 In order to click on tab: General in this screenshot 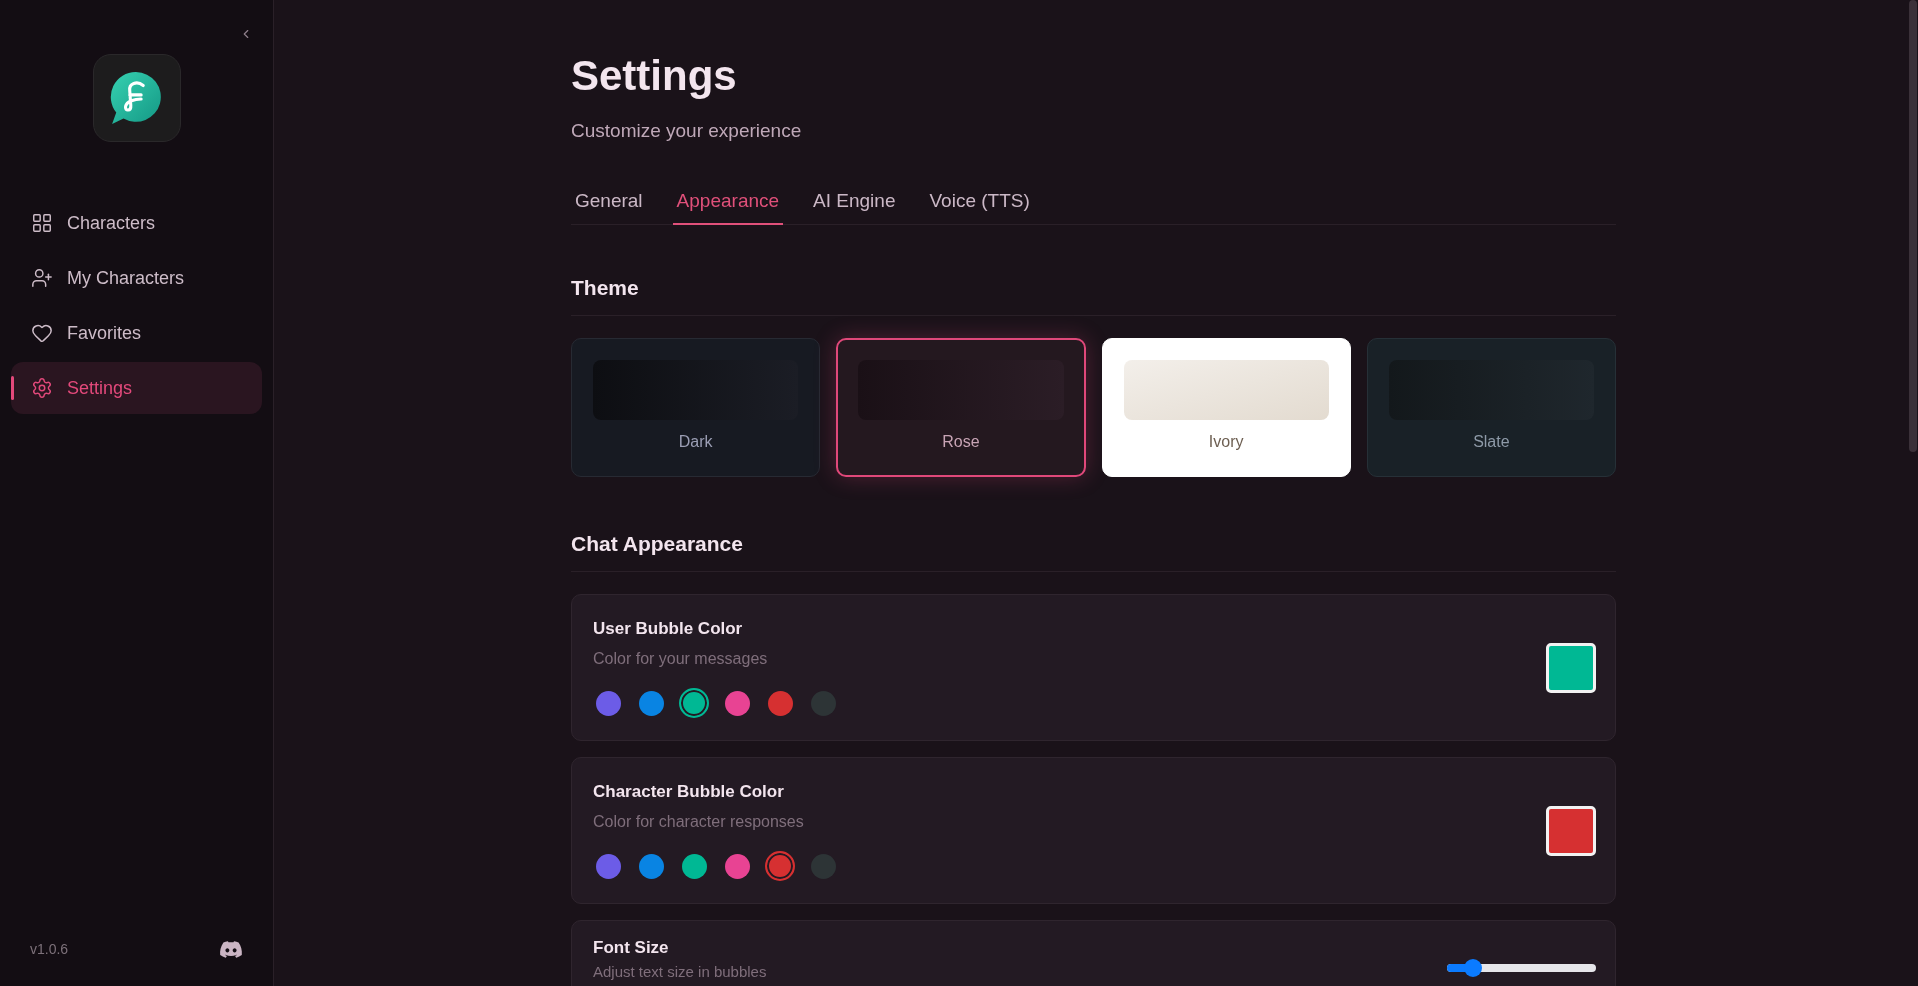, I will do `click(609, 203)`.